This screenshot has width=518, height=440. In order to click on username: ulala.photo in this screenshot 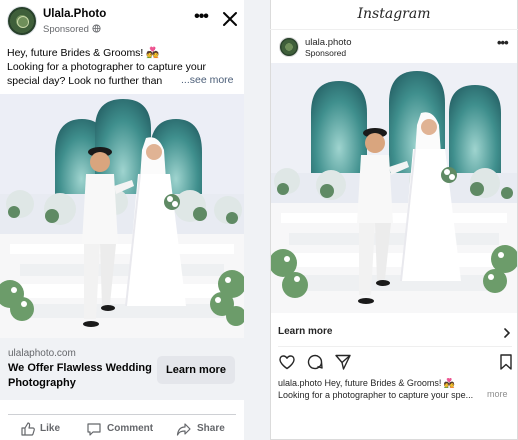, I will do `click(328, 42)`.